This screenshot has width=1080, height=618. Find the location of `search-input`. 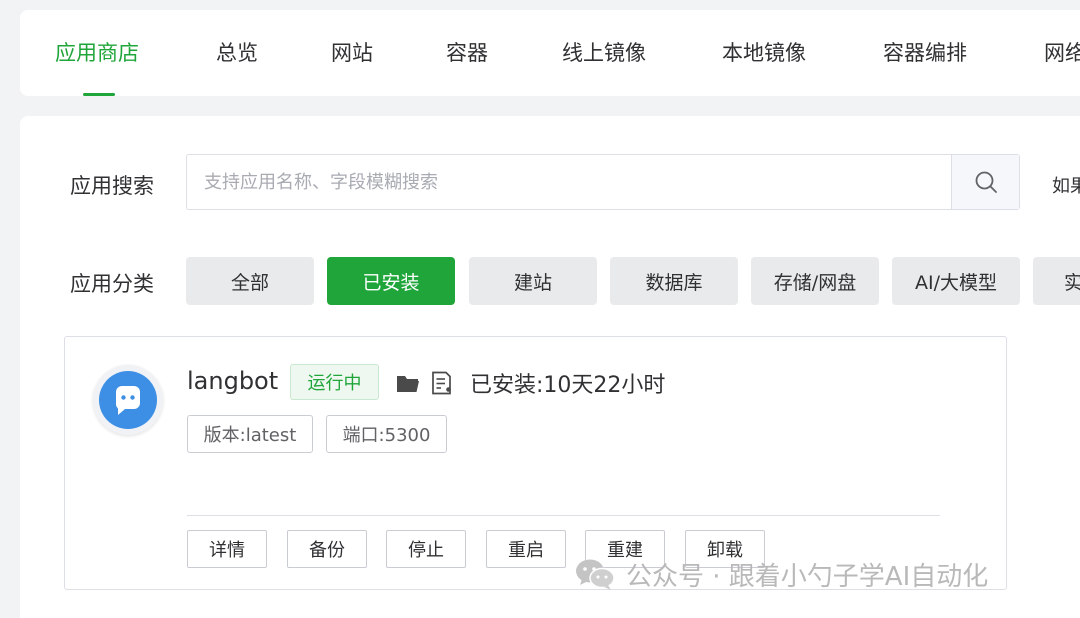

search-input is located at coordinates (569, 182).